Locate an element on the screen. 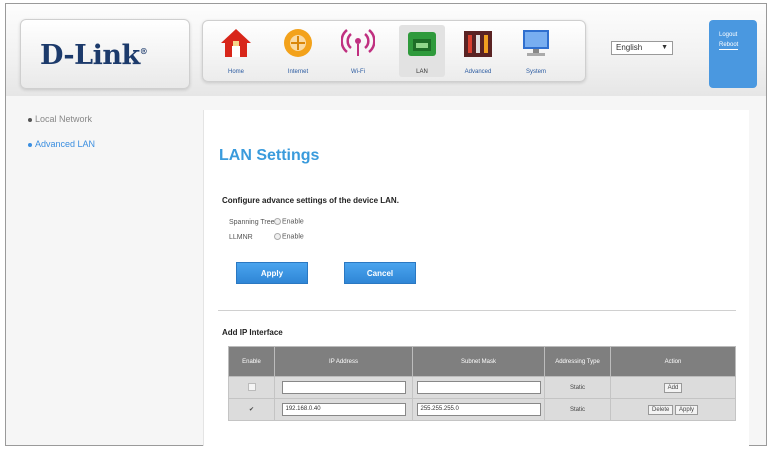 This screenshot has width=773, height=449. nav-system: System is located at coordinates (536, 51).